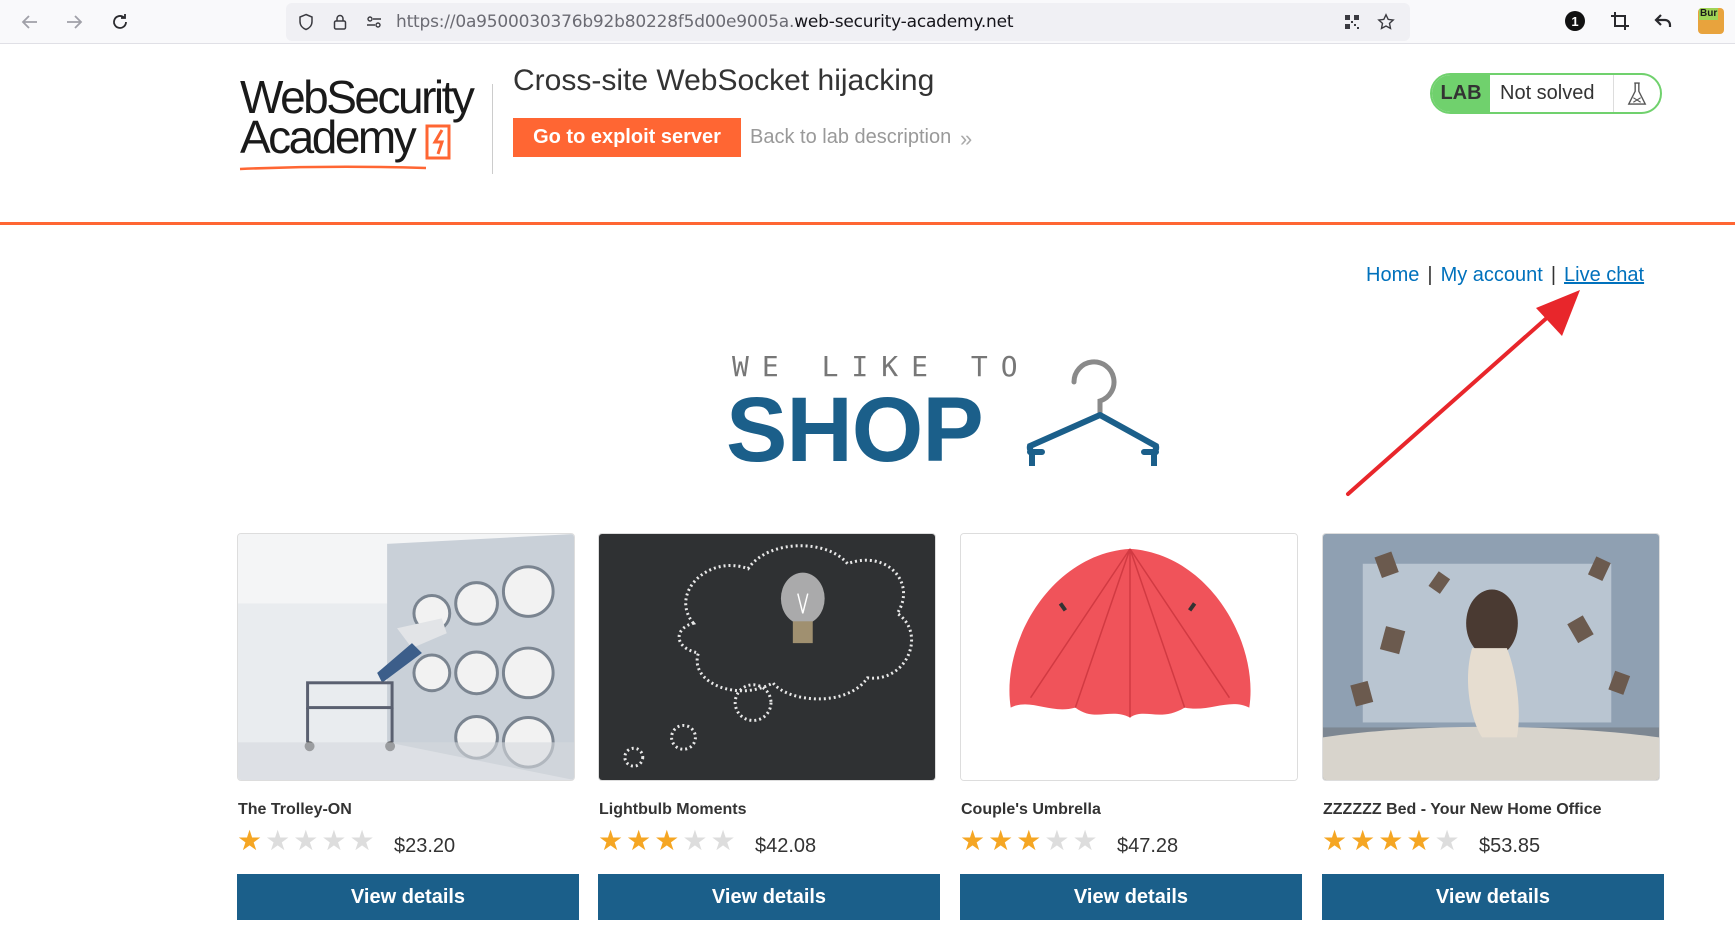 The height and width of the screenshot is (944, 1735). Describe the element at coordinates (1637, 93) in the screenshot. I see `flask-icon` at that location.